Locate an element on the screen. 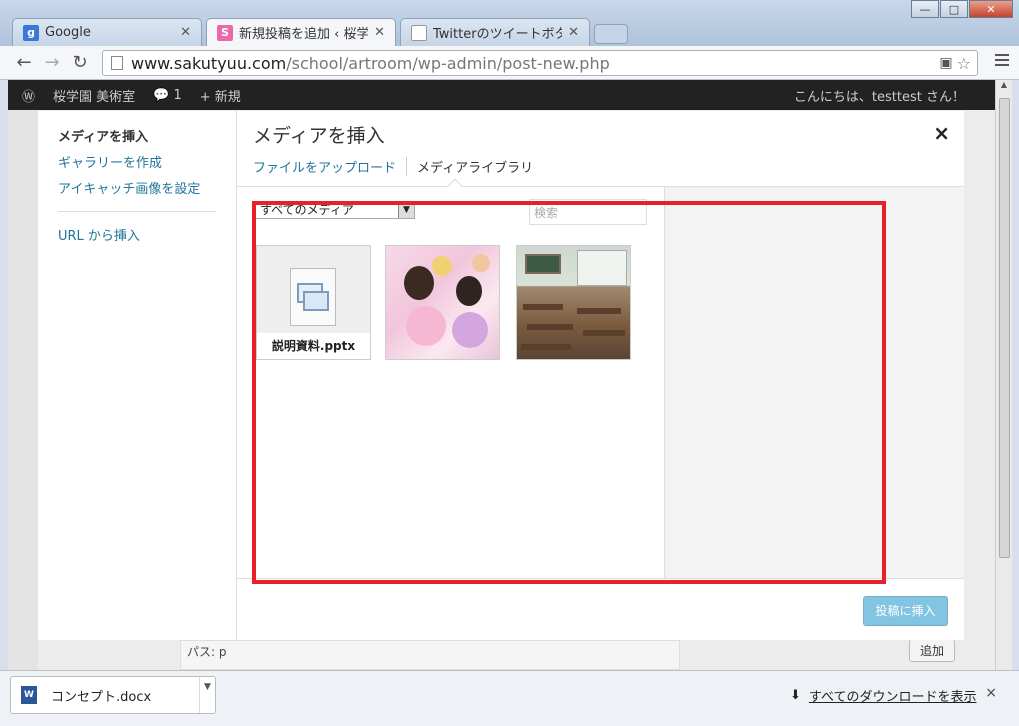 This screenshot has height=726, width=1019. tab-upload-files: ファイルをアップロード is located at coordinates (330, 166).